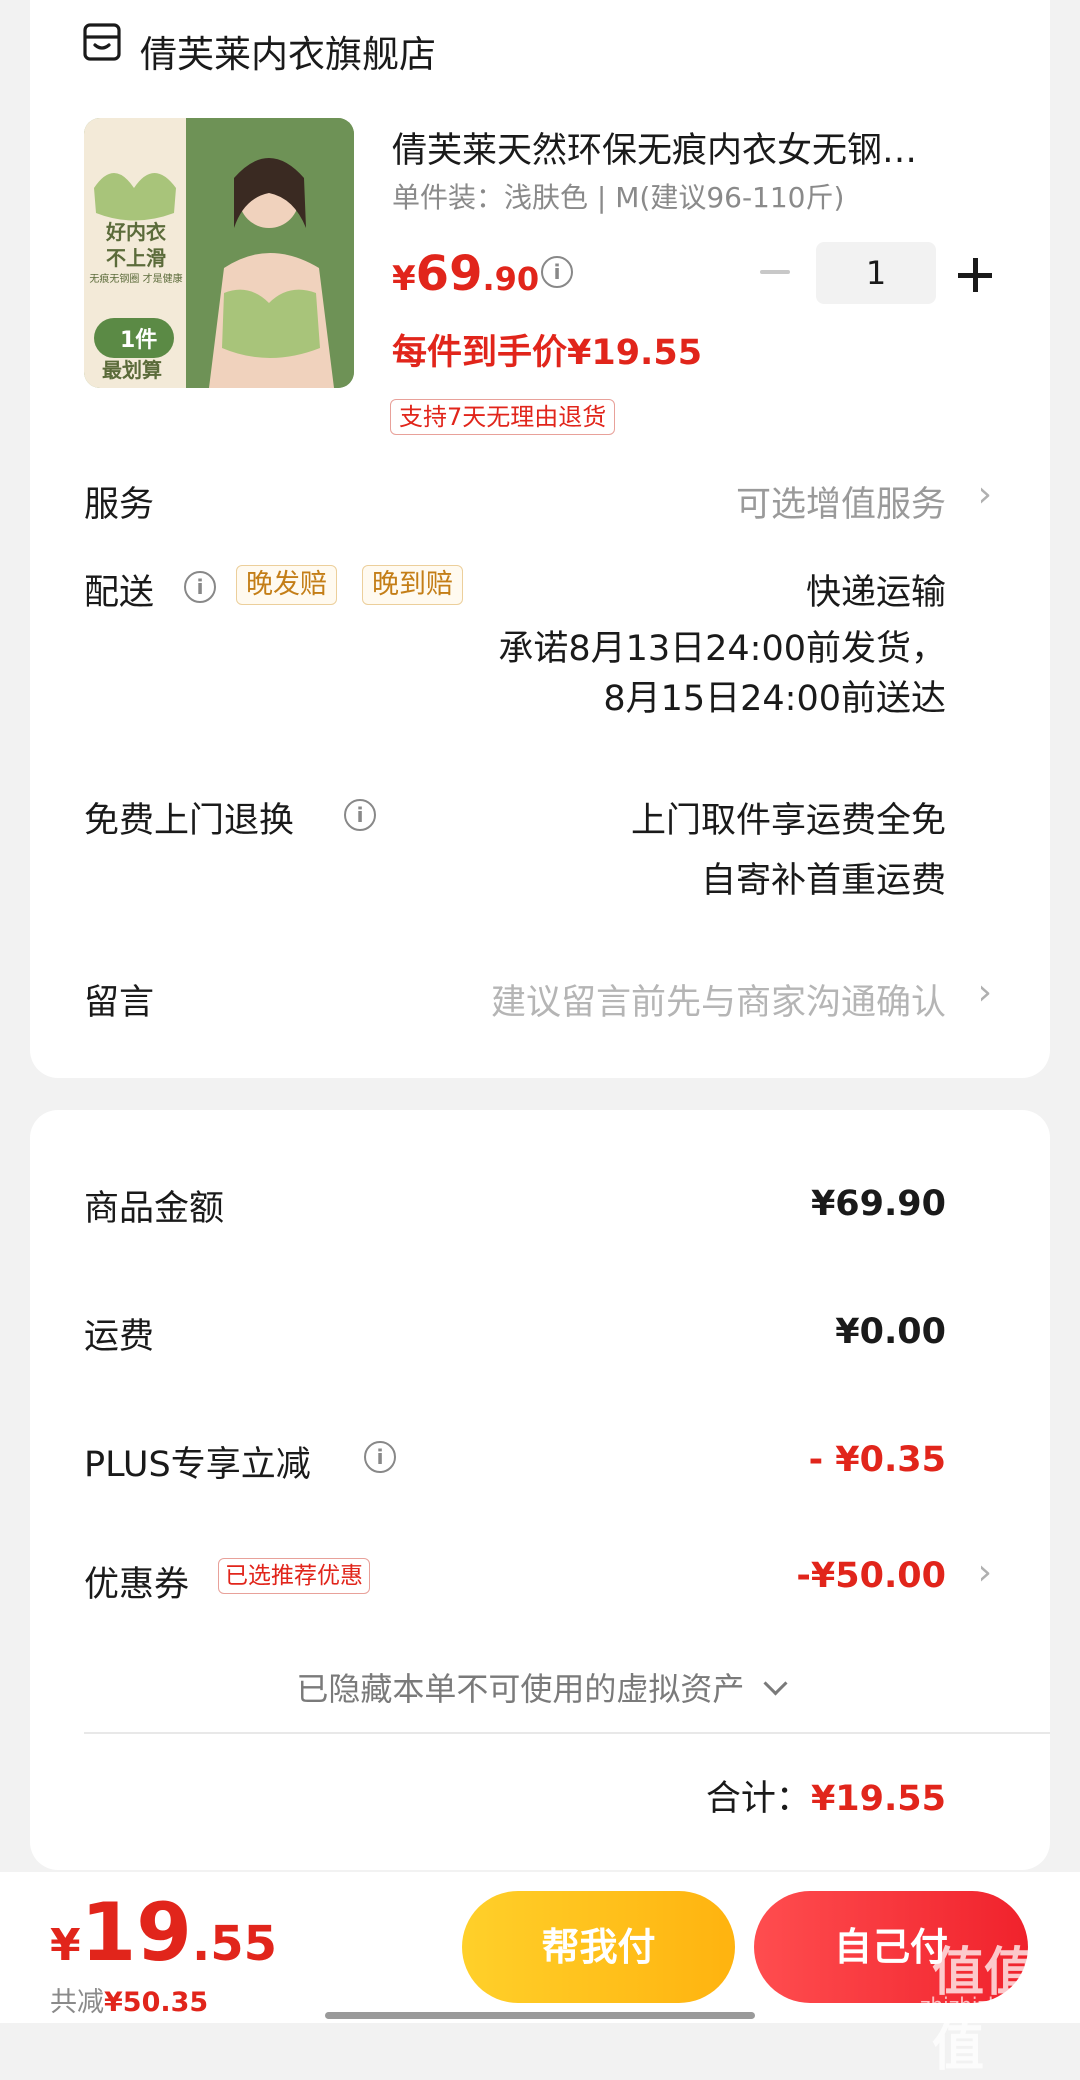 This screenshot has width=1080, height=2080. Describe the element at coordinates (878, 1204) in the screenshot. I see `goods-amount-value: ¥69.90` at that location.